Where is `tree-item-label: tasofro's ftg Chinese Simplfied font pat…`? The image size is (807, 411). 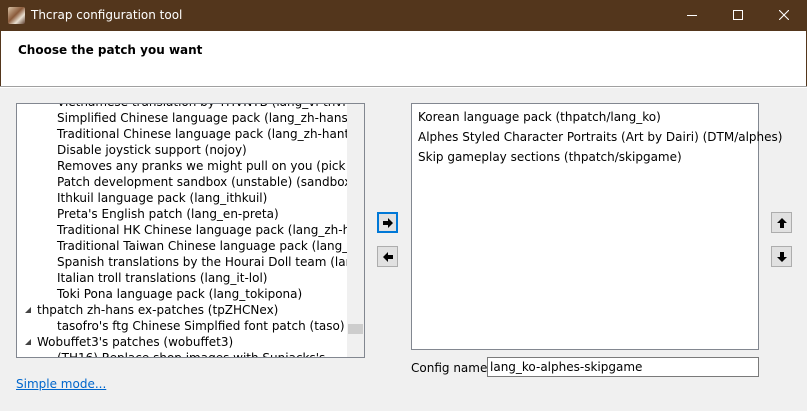 tree-item-label: tasofro's ftg Chinese Simplfied font pat… is located at coordinates (201, 326).